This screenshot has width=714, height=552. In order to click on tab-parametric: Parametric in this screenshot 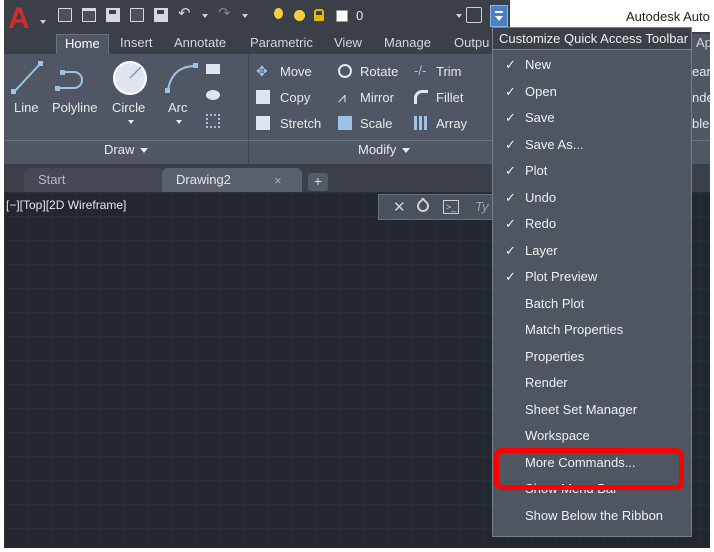, I will do `click(281, 44)`.